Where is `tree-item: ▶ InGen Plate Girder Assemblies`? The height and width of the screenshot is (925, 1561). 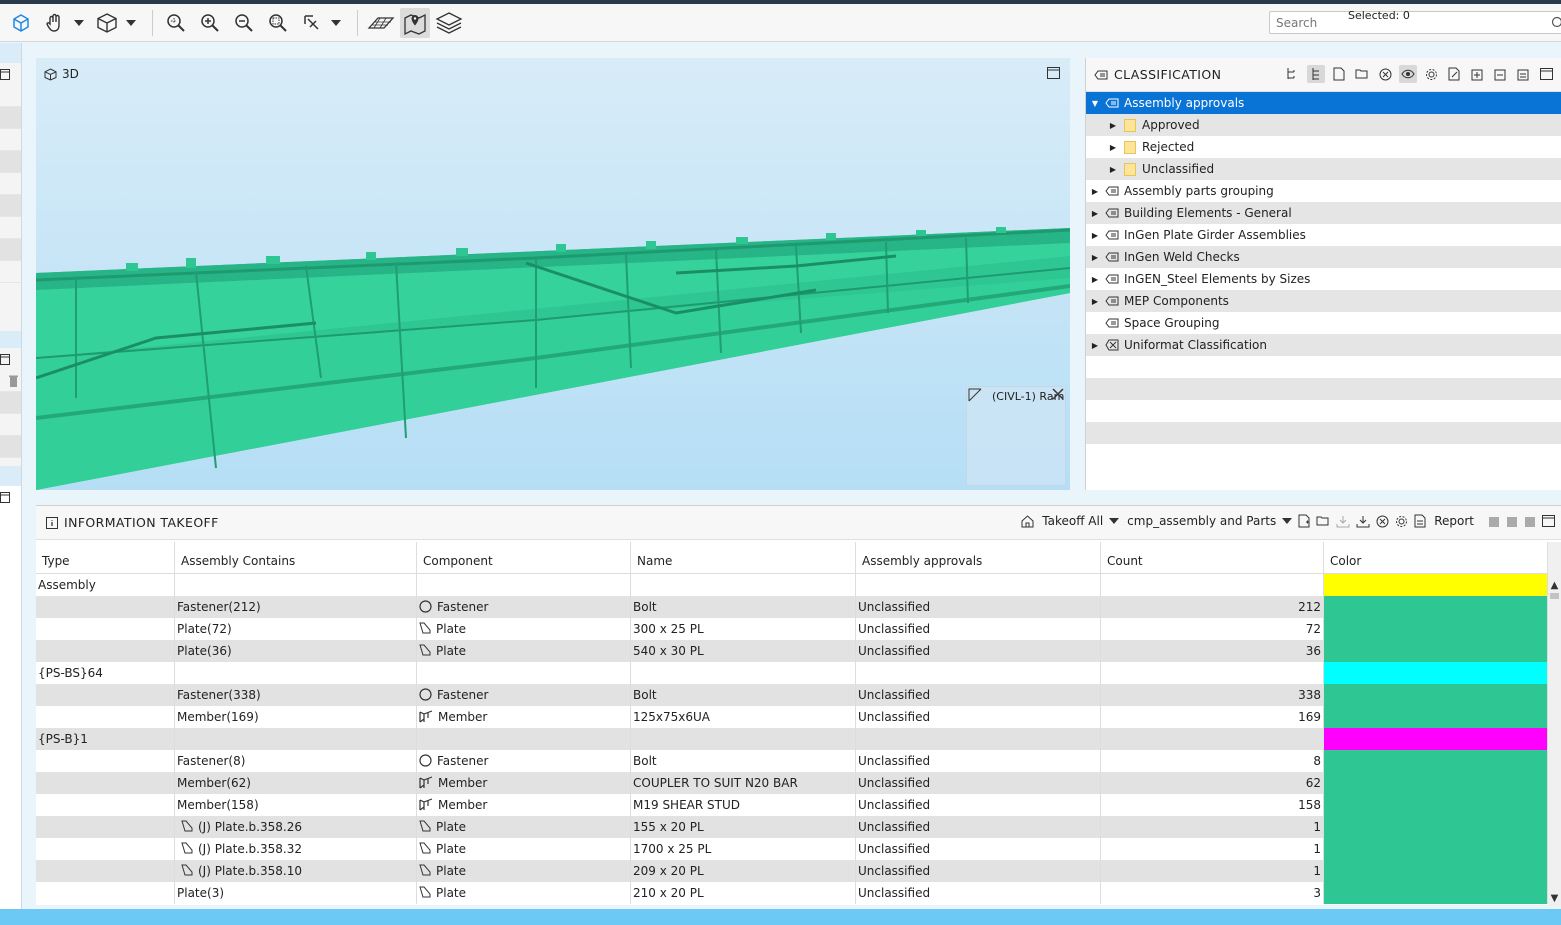 tree-item: ▶ InGen Plate Girder Assemblies is located at coordinates (1323, 235).